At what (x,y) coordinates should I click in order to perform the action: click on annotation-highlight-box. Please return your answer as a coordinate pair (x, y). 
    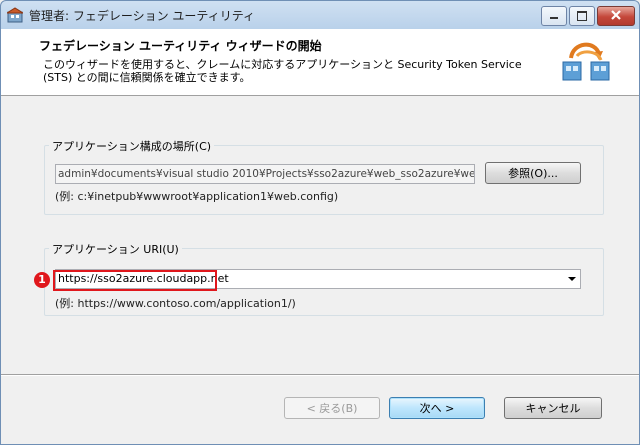
    Looking at the image, I should click on (135, 280).